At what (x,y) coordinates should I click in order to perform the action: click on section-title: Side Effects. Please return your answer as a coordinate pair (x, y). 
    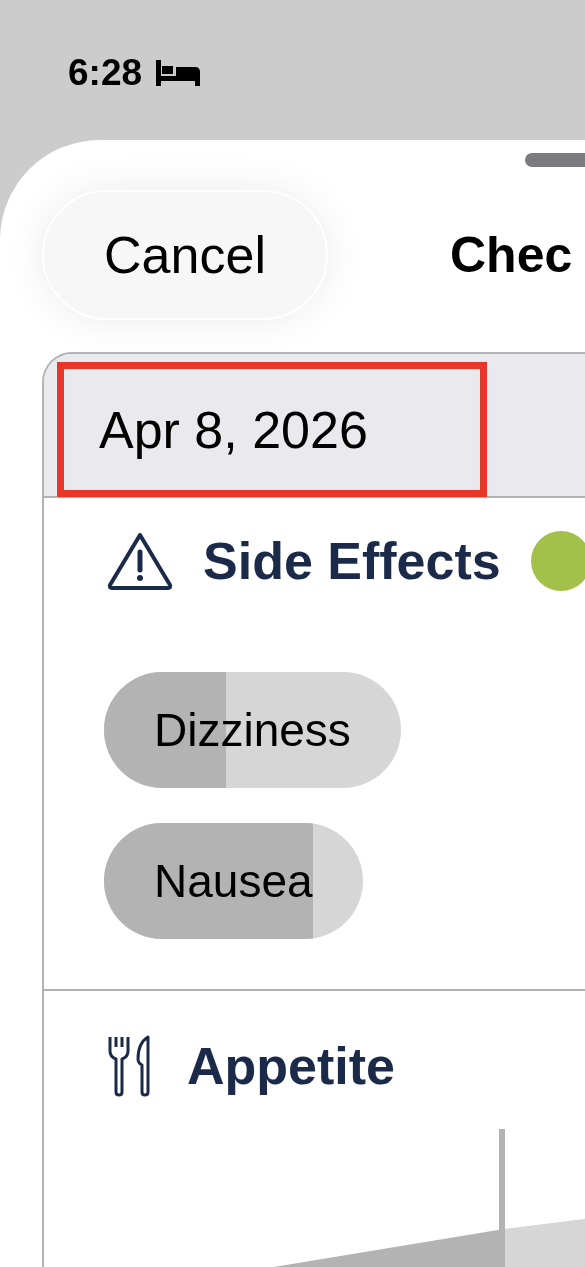
    Looking at the image, I should click on (352, 561).